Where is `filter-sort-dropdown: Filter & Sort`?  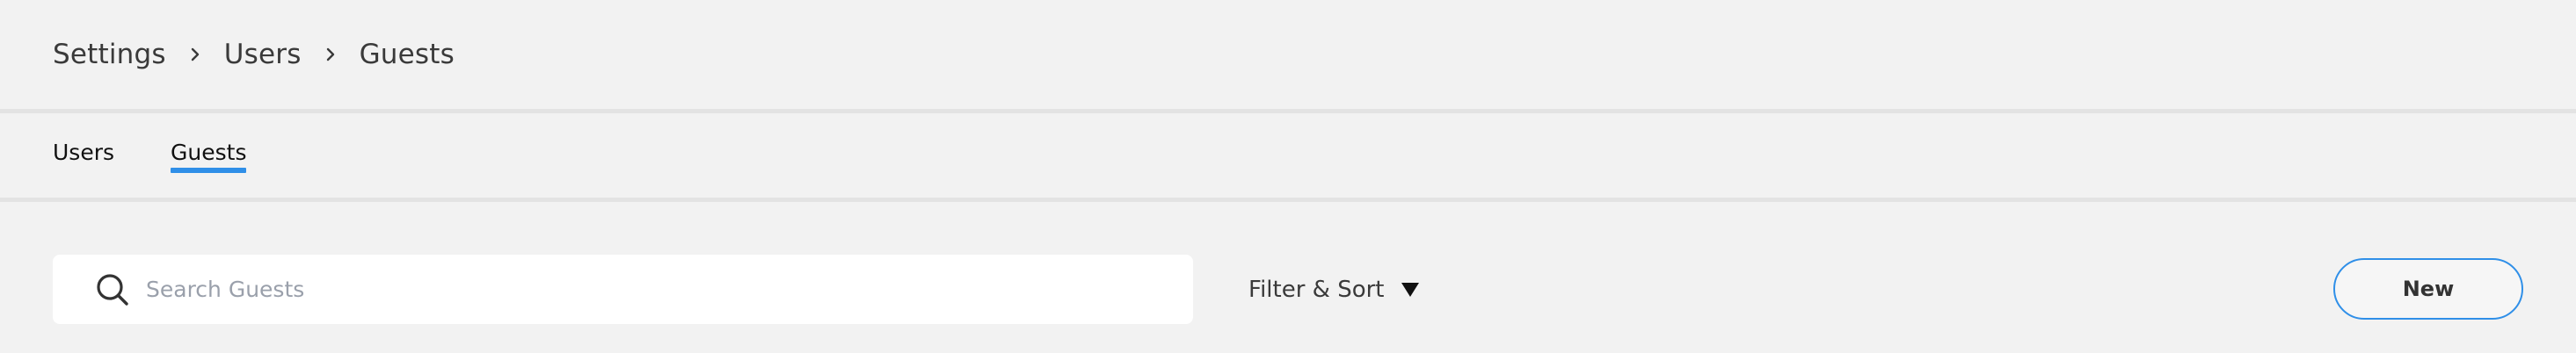
filter-sort-dropdown: Filter & Sort is located at coordinates (1334, 289).